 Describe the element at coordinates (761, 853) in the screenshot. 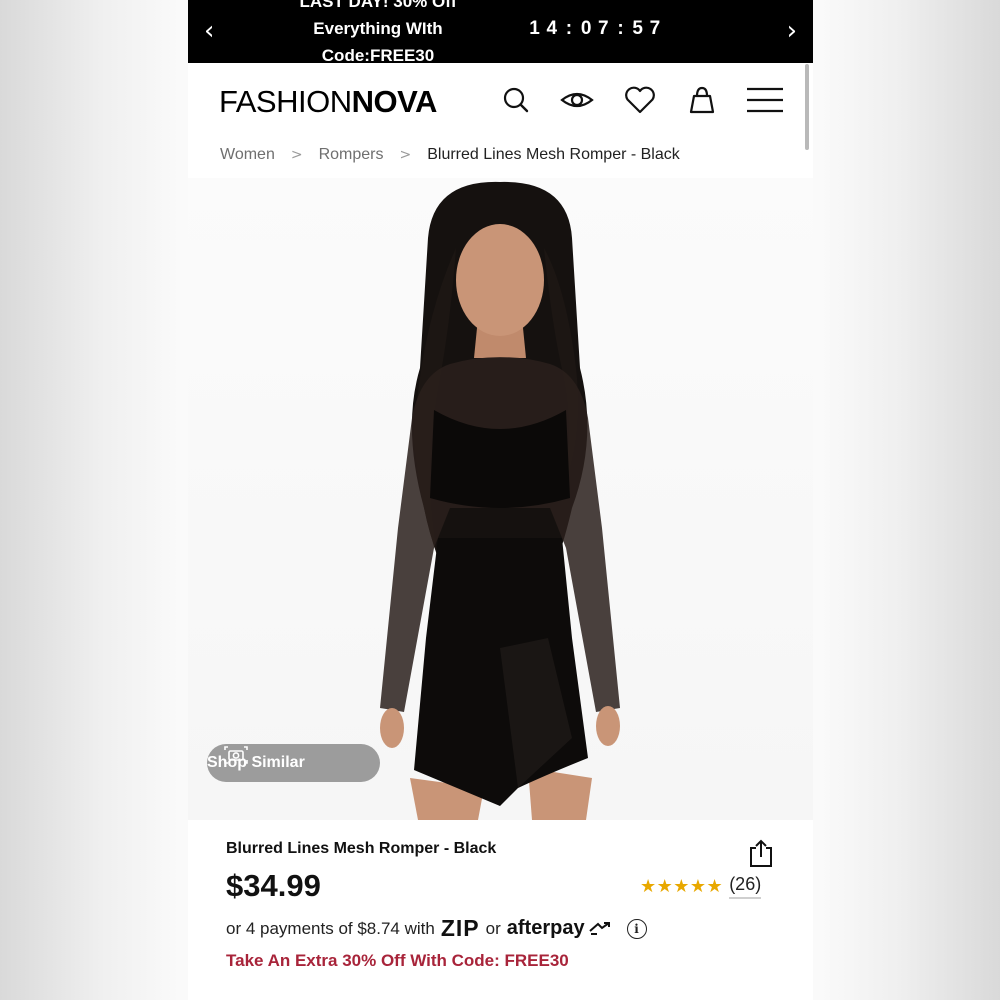

I see `share-icon` at that location.